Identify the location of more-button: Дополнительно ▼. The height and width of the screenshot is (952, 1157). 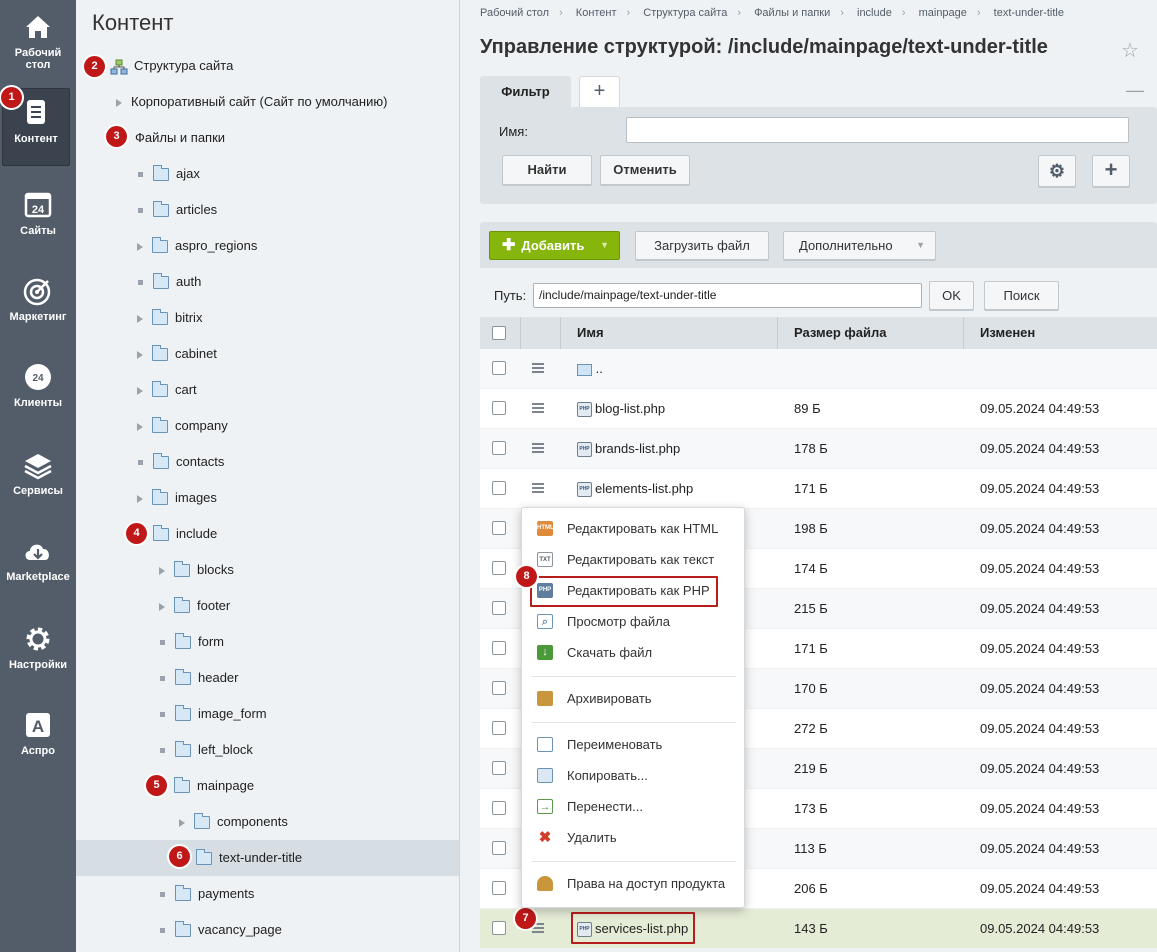
(859, 245).